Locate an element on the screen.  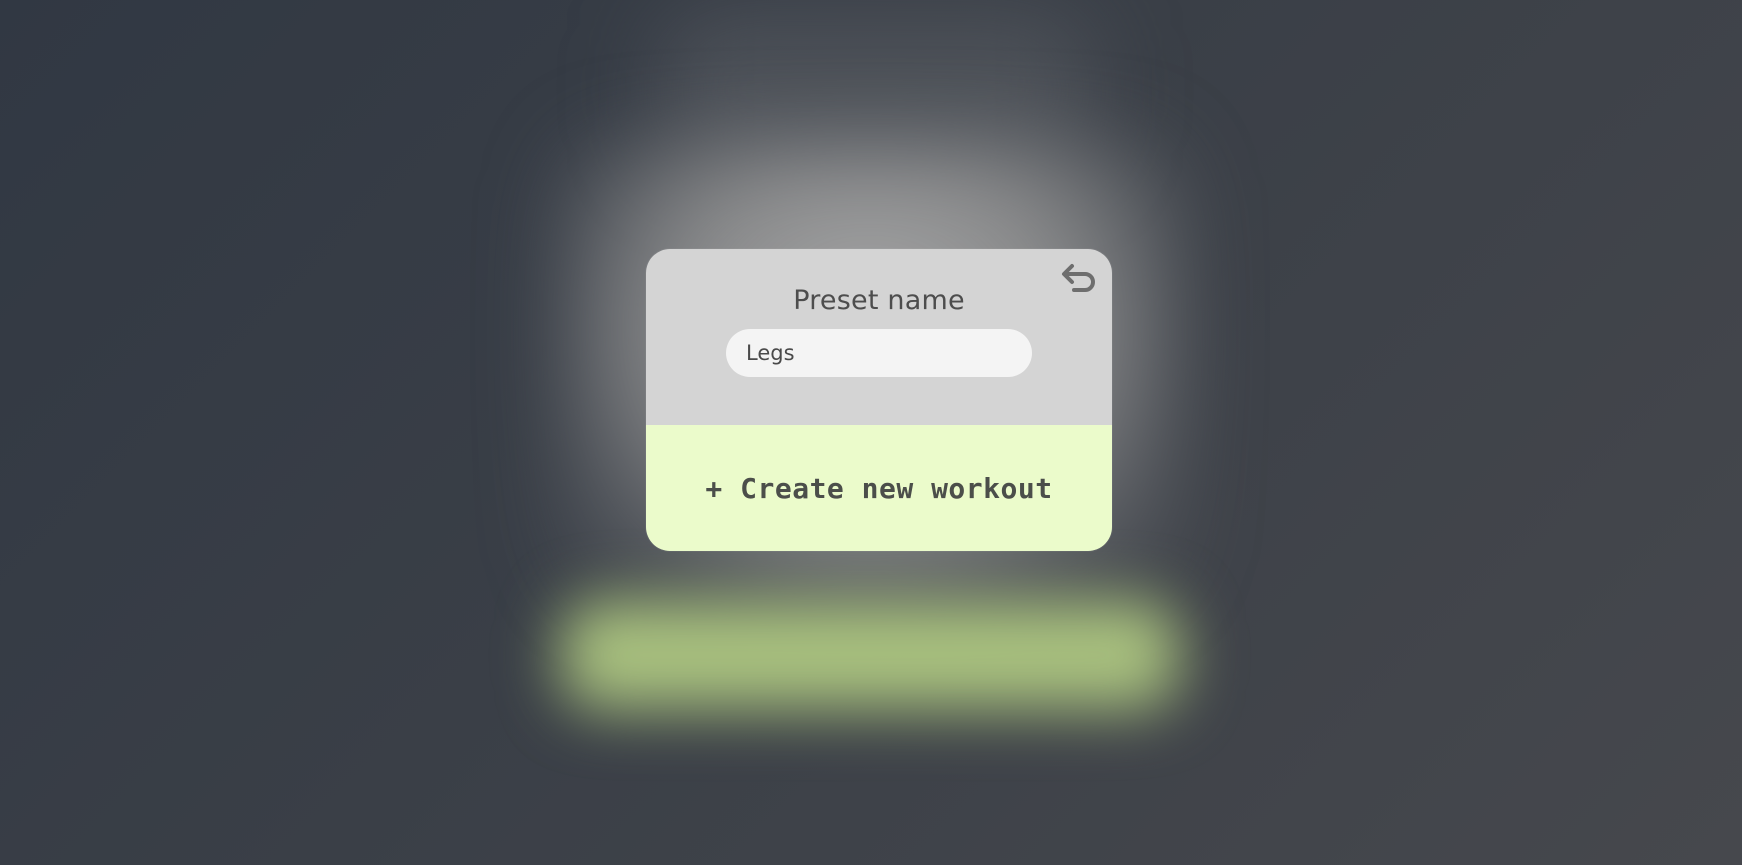
preset-dialog: Preset name + Create new workout is located at coordinates (879, 400).